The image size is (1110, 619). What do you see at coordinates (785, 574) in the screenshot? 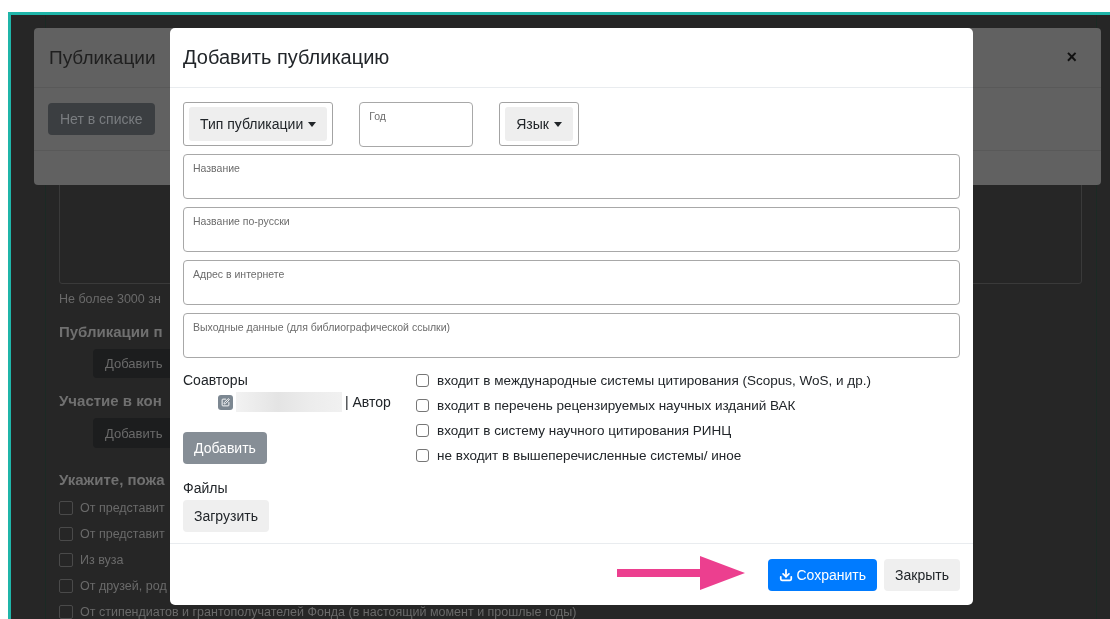
I see `download-icon` at bounding box center [785, 574].